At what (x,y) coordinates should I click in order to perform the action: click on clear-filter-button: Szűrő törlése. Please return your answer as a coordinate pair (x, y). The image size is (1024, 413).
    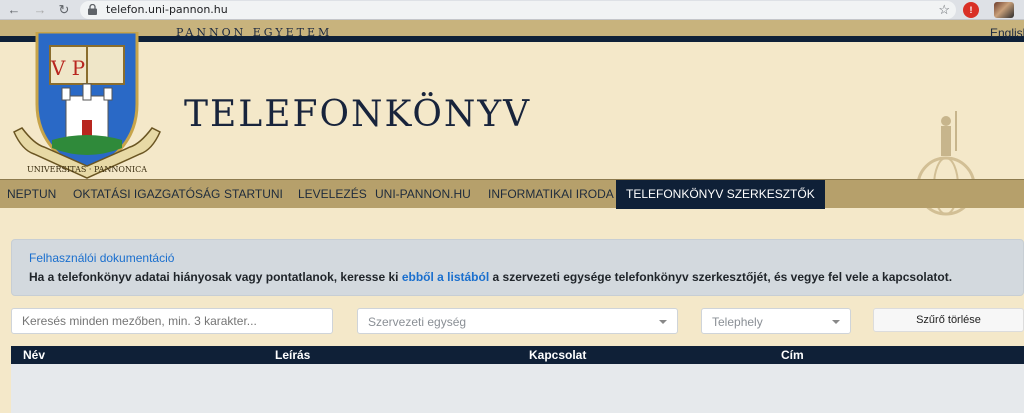
    Looking at the image, I should click on (948, 320).